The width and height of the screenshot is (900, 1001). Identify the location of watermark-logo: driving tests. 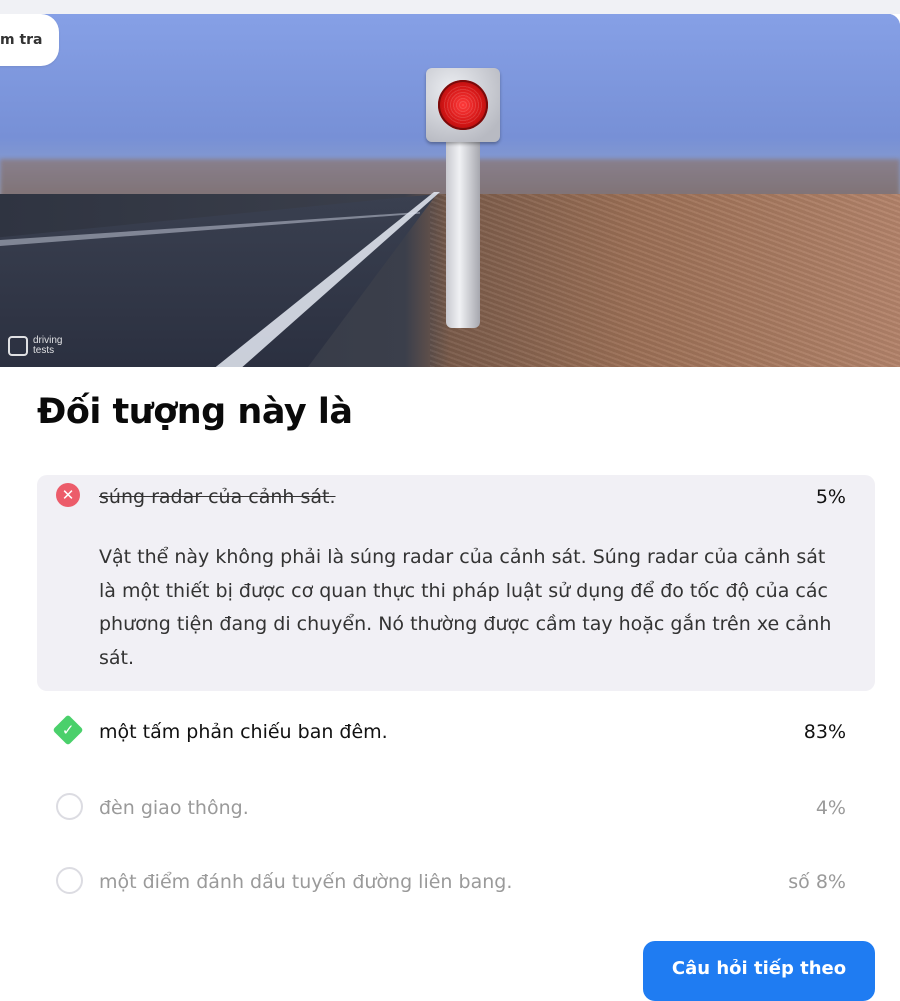
(35, 346).